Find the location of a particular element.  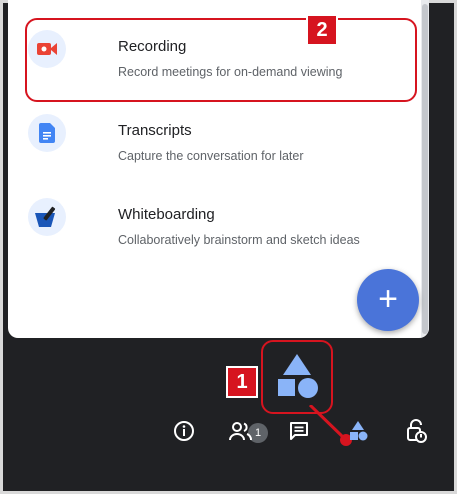

feature-title: Transcripts is located at coordinates (155, 130).